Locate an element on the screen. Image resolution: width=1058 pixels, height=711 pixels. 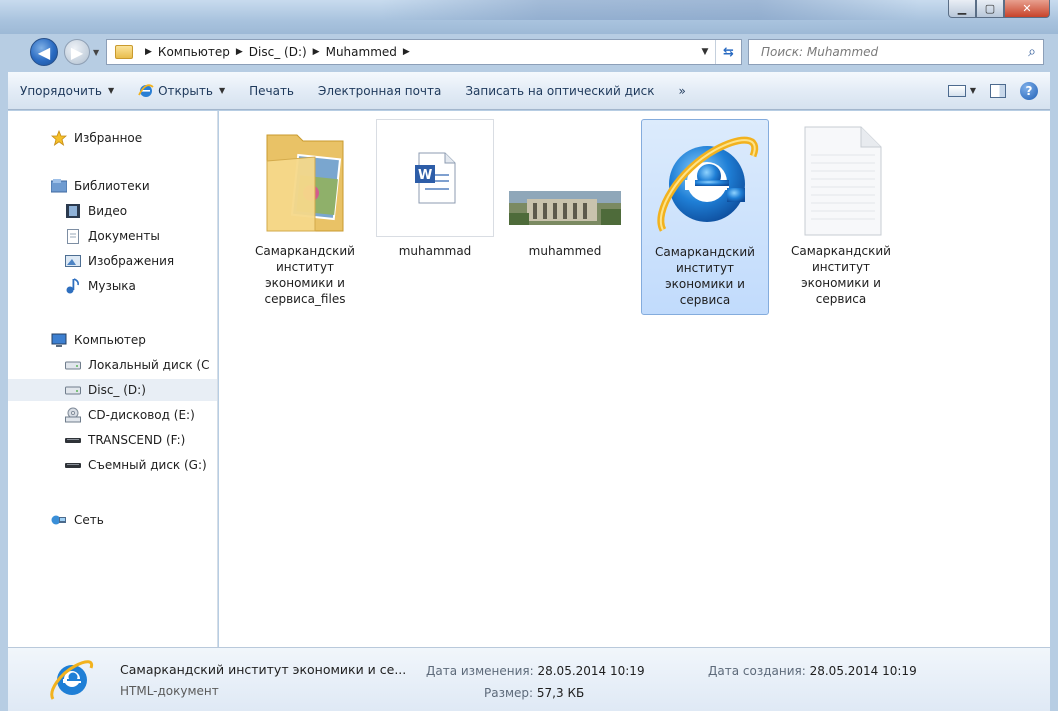
nav-transcend-f: TRANSCEND (F:) is located at coordinates (112, 440).